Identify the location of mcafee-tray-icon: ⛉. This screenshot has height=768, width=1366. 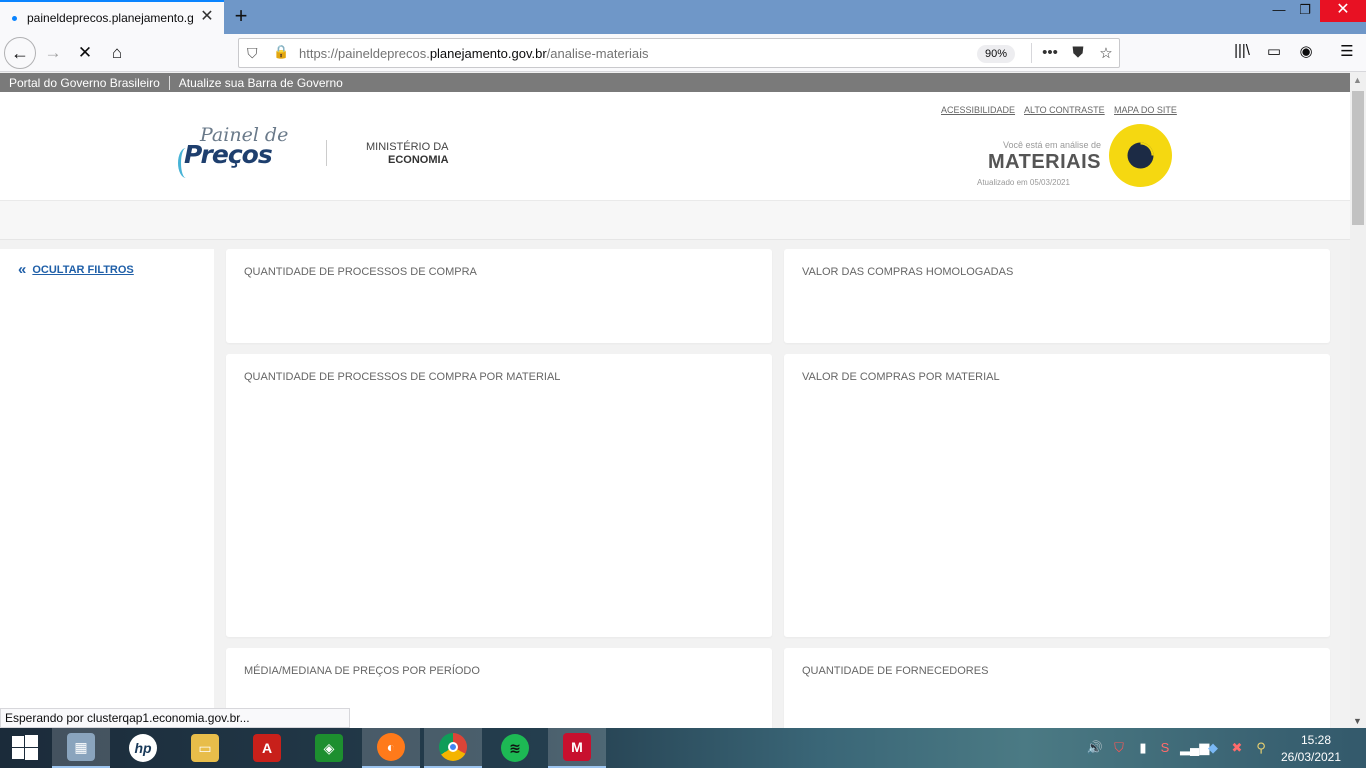
(1119, 748).